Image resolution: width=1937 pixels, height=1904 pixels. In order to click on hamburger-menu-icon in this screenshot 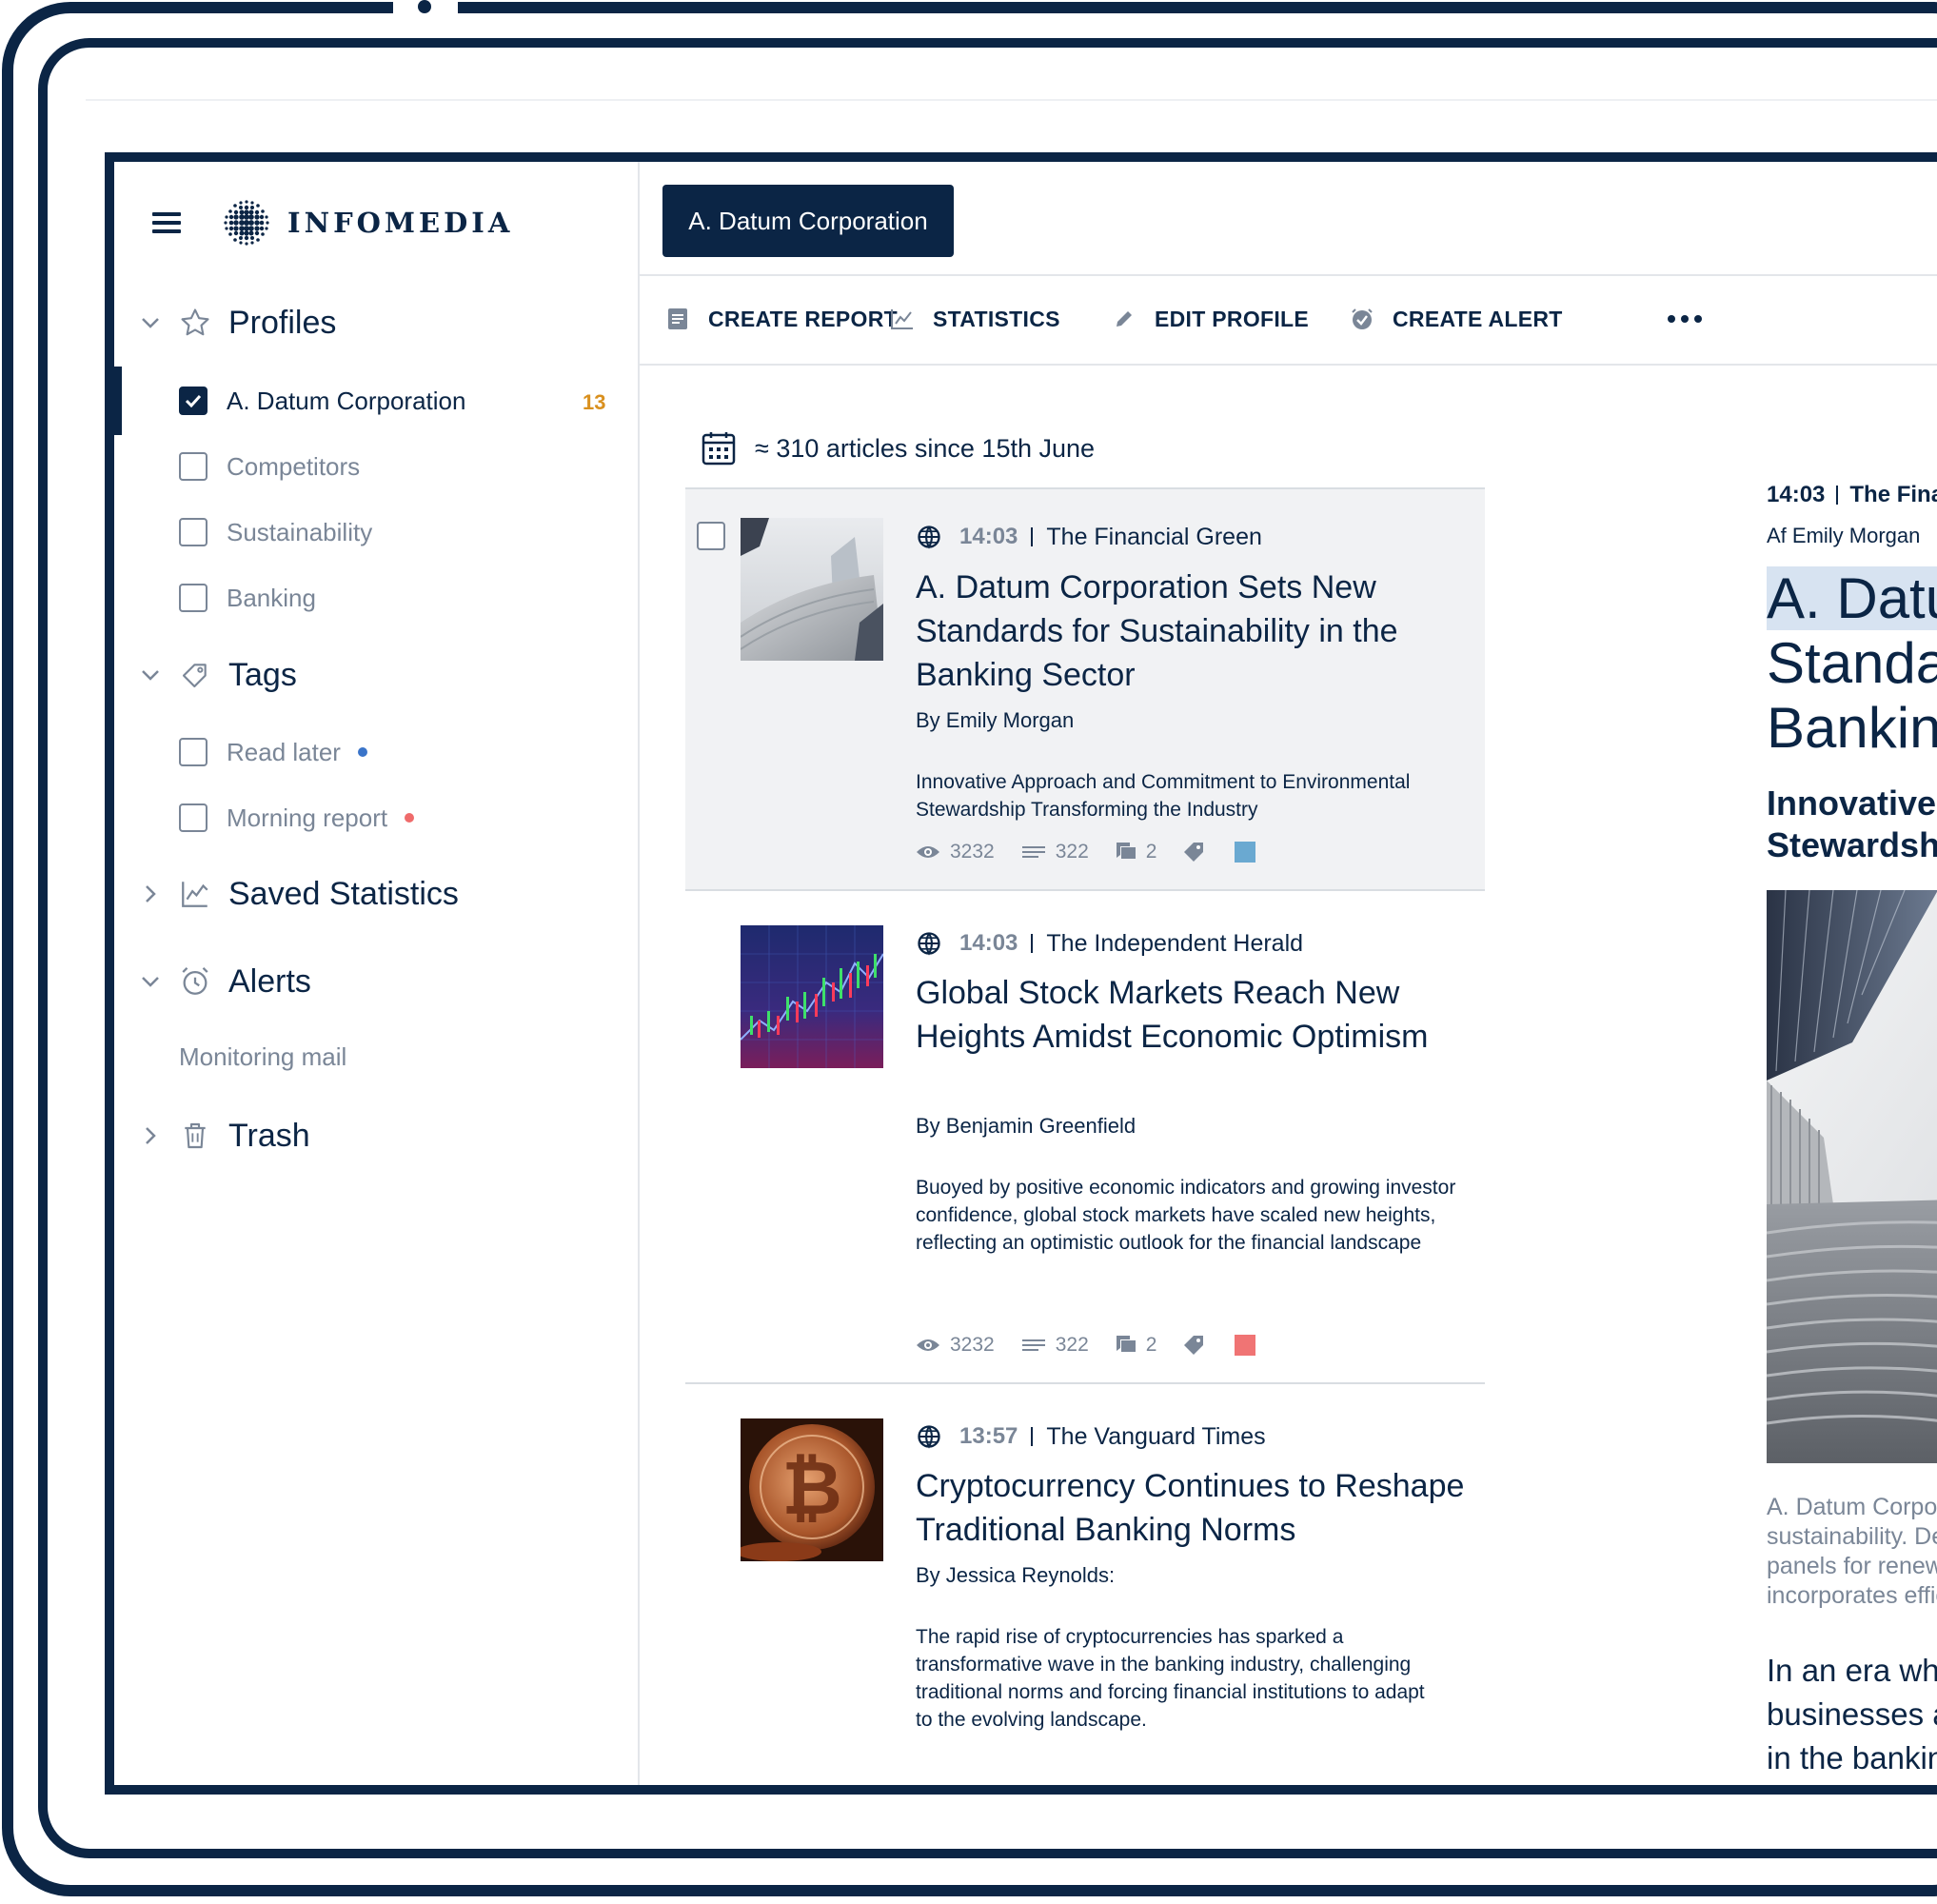, I will do `click(166, 222)`.